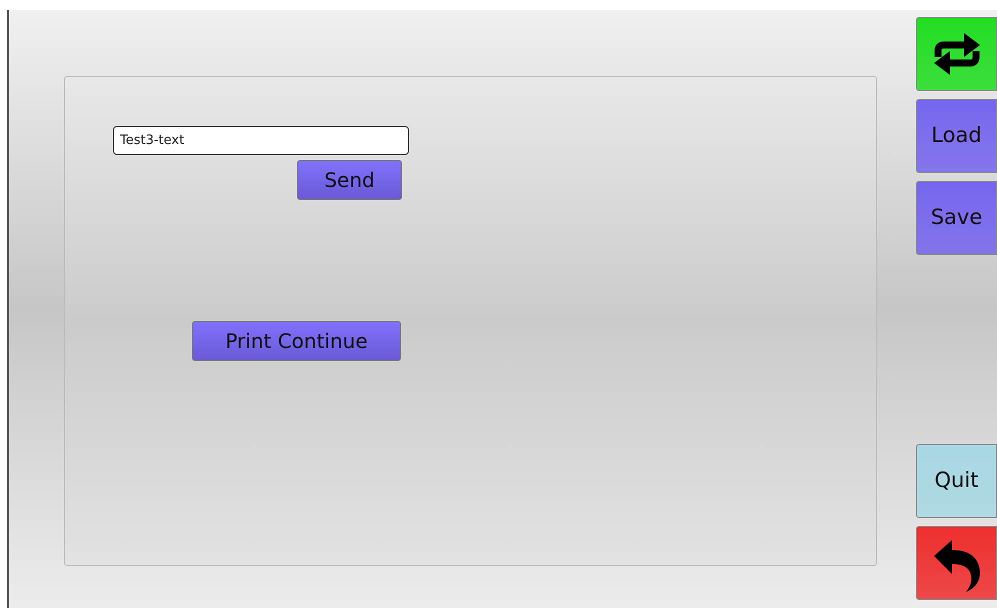 This screenshot has width=997, height=608. I want to click on text-input-field: Test3-text, so click(261, 140).